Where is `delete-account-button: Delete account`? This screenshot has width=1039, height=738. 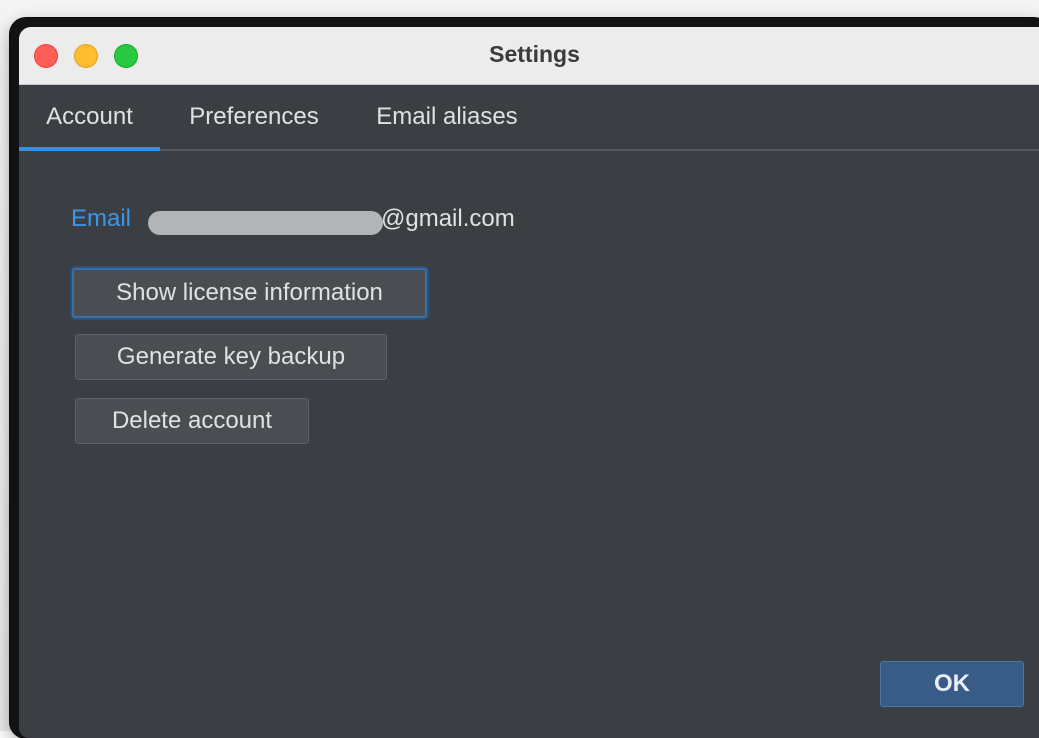
delete-account-button: Delete account is located at coordinates (192, 421).